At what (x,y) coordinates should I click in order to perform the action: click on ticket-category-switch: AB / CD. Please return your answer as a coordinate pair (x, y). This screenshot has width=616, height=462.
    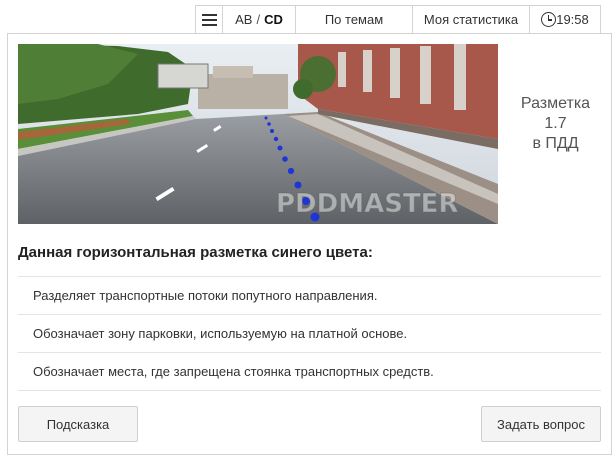
    Looking at the image, I should click on (259, 19).